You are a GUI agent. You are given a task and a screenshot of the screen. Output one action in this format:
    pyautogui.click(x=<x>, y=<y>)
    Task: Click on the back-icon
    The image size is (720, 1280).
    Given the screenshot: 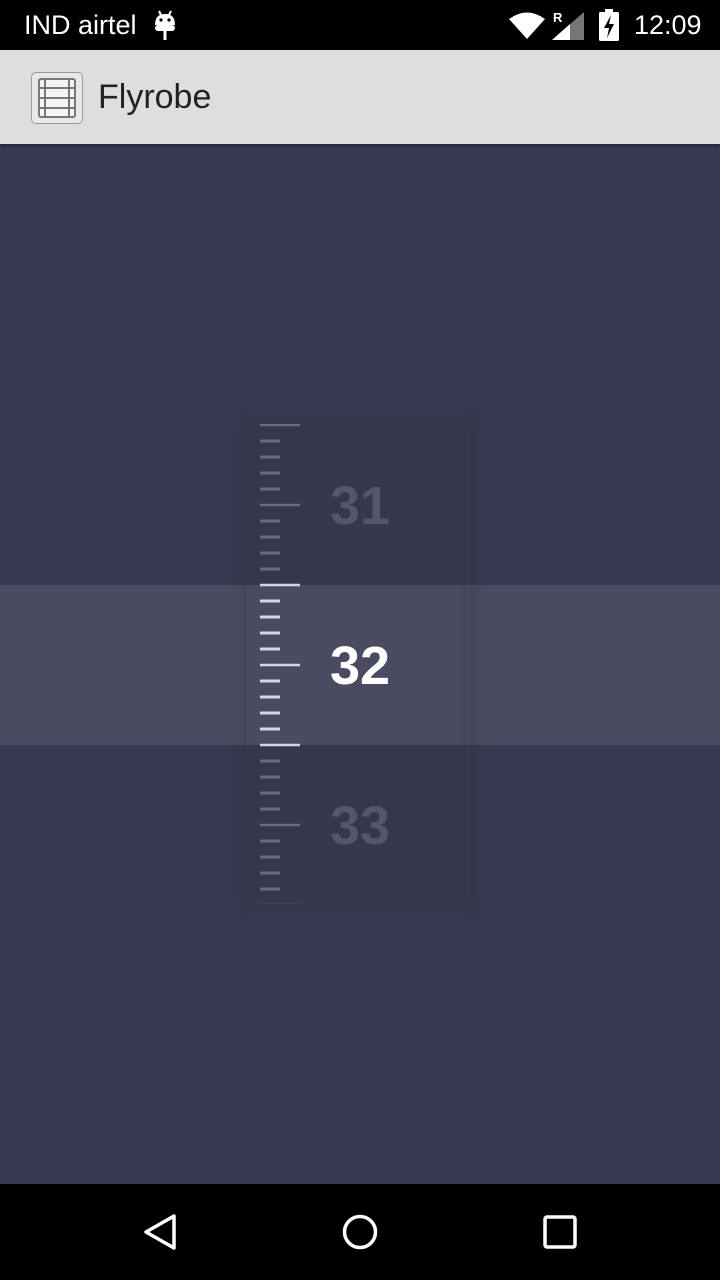 What is the action you would take?
    pyautogui.click(x=160, y=1232)
    